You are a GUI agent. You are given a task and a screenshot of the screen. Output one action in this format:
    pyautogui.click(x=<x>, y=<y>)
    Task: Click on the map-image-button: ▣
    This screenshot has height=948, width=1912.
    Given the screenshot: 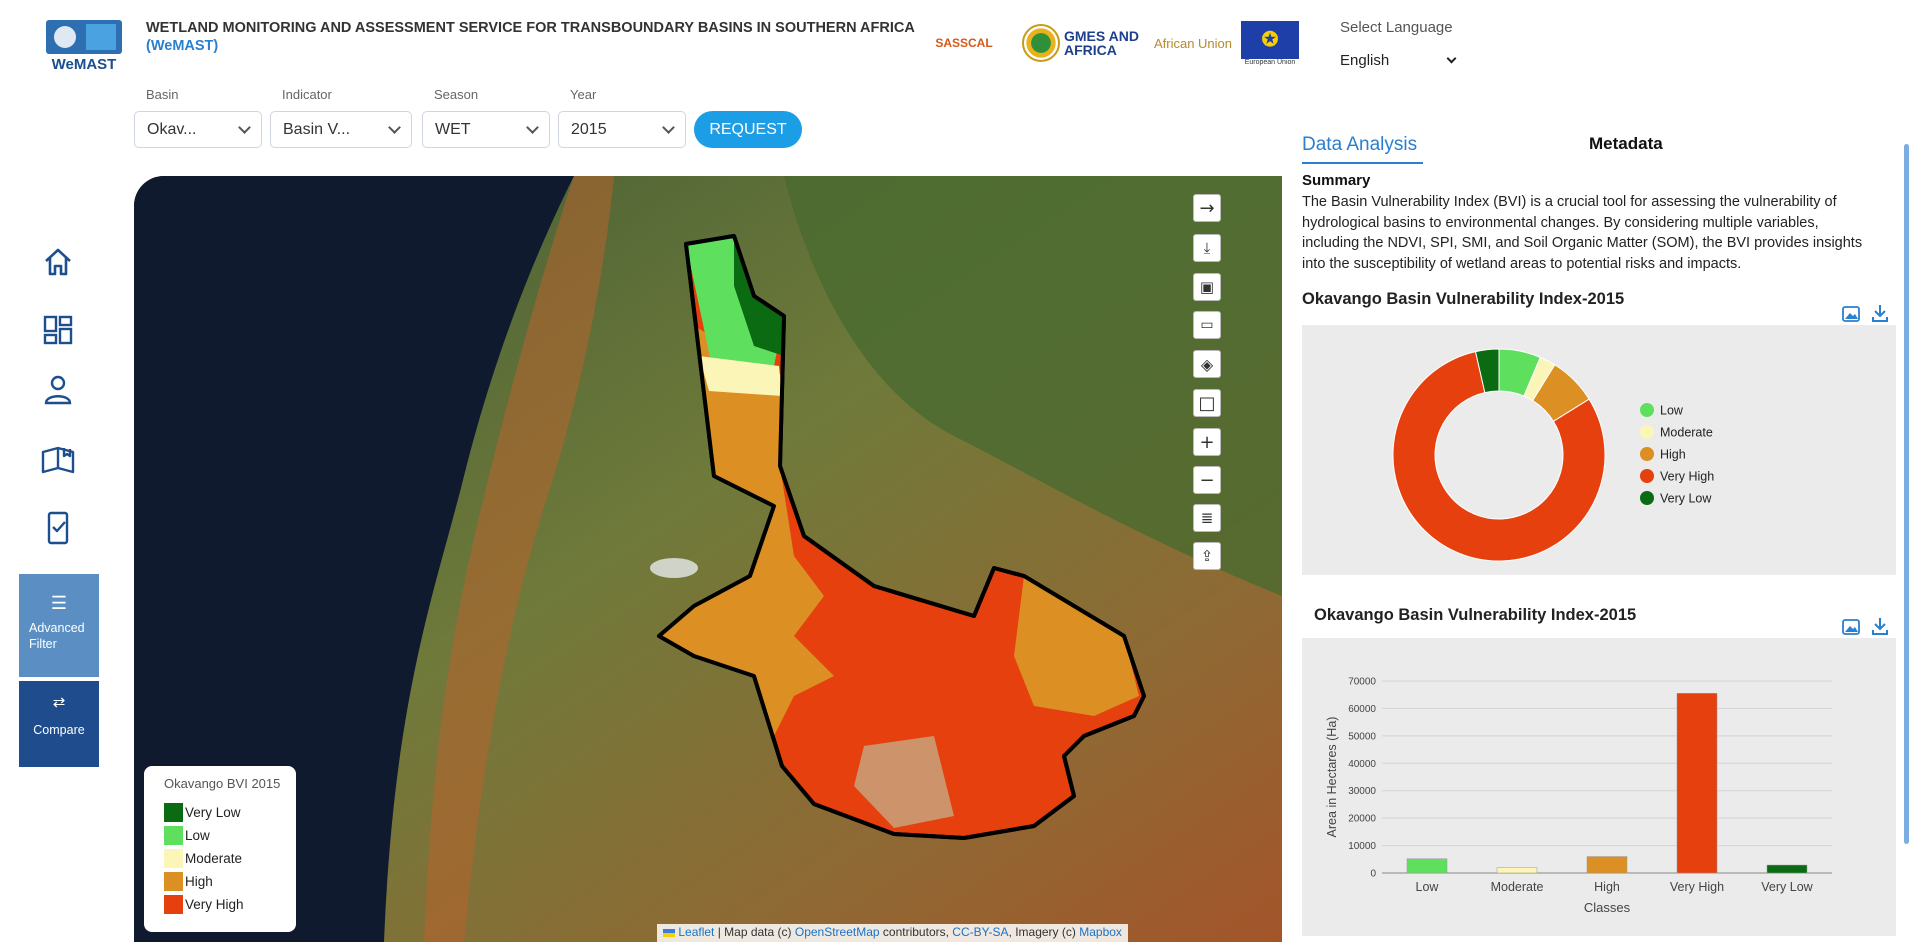 What is the action you would take?
    pyautogui.click(x=1207, y=287)
    